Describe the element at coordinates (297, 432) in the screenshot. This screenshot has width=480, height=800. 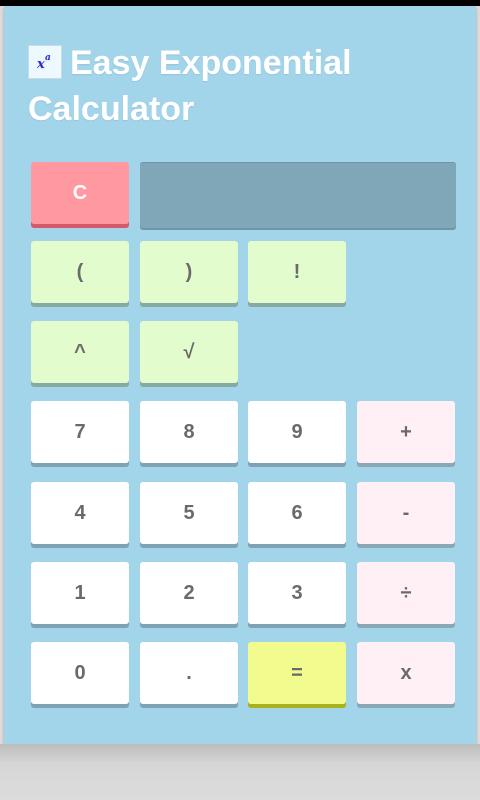
I see `digit-9-button: 9` at that location.